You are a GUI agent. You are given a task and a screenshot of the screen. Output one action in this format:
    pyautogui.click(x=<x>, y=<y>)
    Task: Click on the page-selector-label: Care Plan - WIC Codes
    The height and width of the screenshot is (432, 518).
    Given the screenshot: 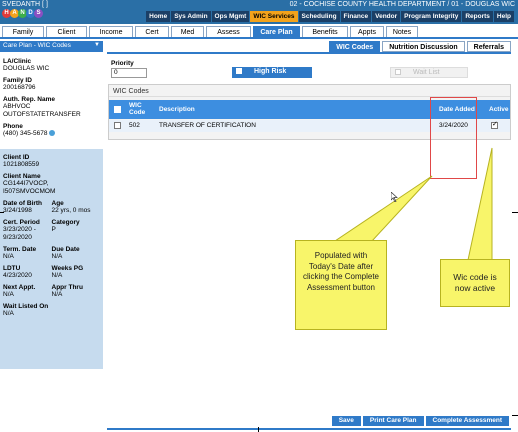 What is the action you would take?
    pyautogui.click(x=37, y=45)
    